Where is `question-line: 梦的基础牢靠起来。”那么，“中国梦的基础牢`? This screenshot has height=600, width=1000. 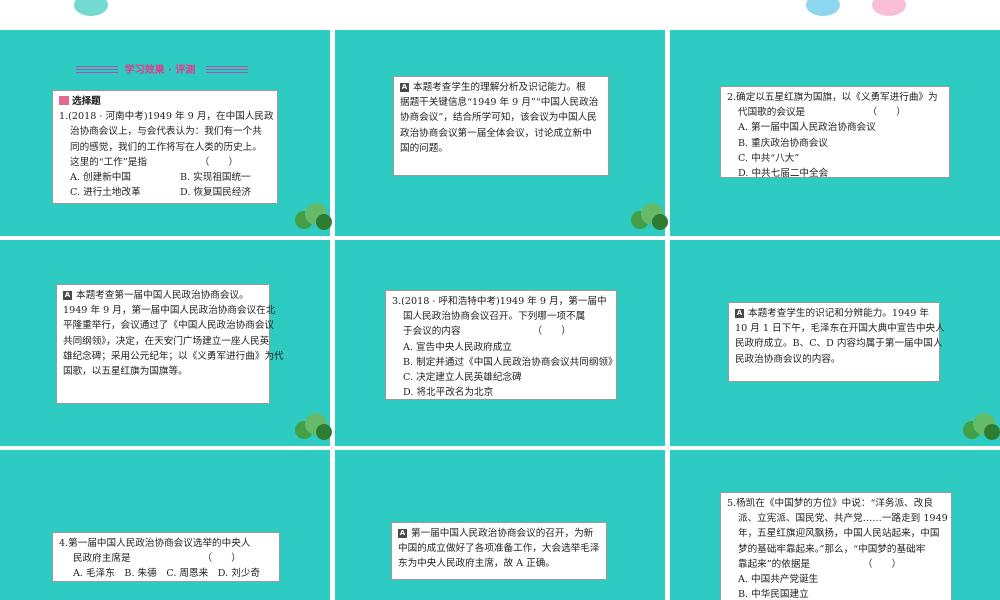 question-line: 梦的基础牢靠起来。”那么，“中国梦的基础牢 is located at coordinates (832, 549).